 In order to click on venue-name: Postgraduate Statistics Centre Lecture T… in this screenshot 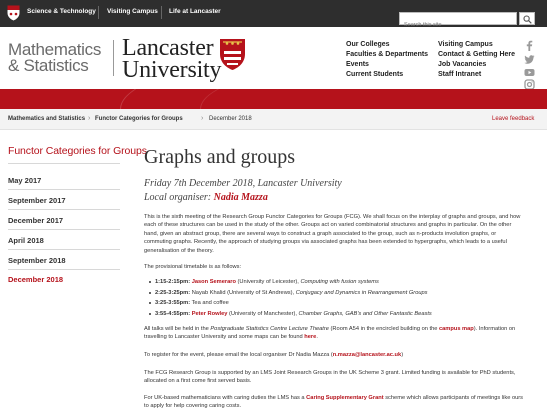, I will do `click(269, 329)`.